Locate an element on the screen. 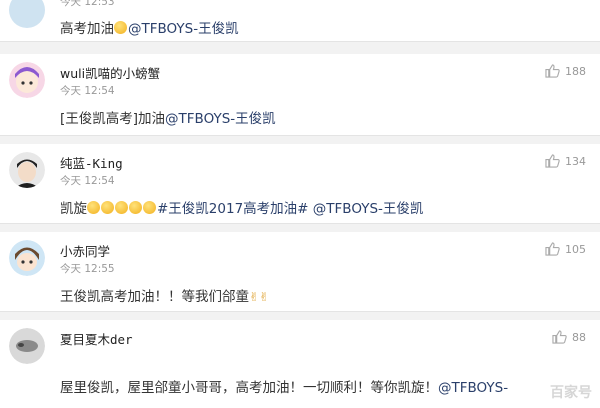 This screenshot has width=600, height=408. comment-card: 今天 12:53 高考加油 @TFBOYS-王俊凯 is located at coordinates (300, 21).